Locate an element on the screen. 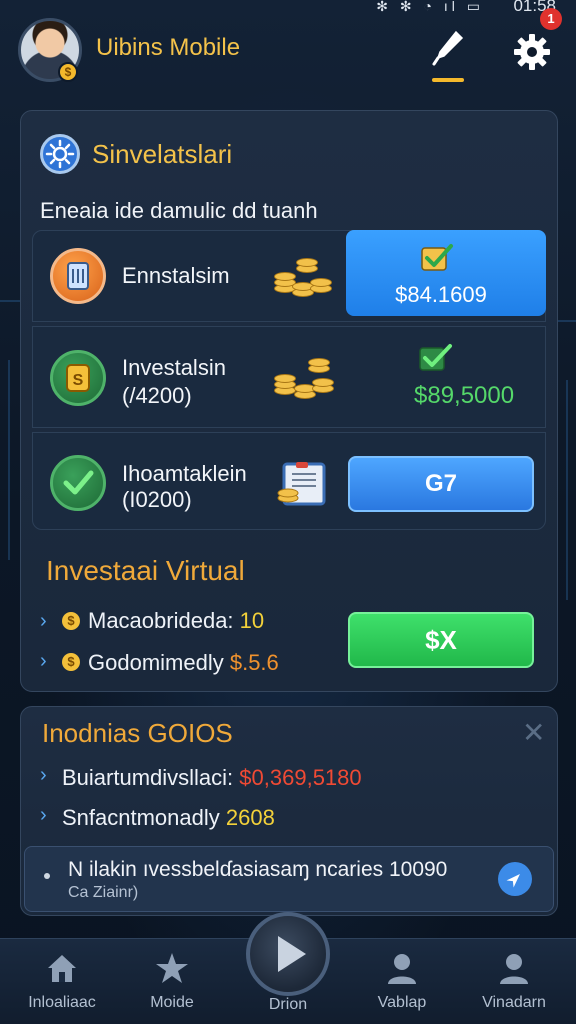 This screenshot has width=576, height=1024. goal-item-value: 2608 is located at coordinates (250, 817).